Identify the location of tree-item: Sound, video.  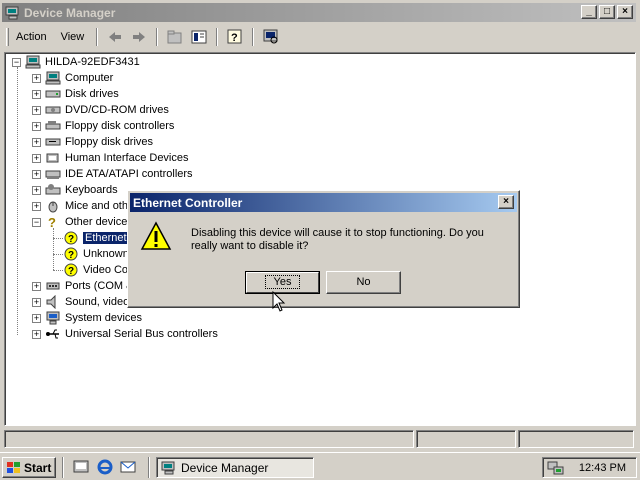
(87, 302).